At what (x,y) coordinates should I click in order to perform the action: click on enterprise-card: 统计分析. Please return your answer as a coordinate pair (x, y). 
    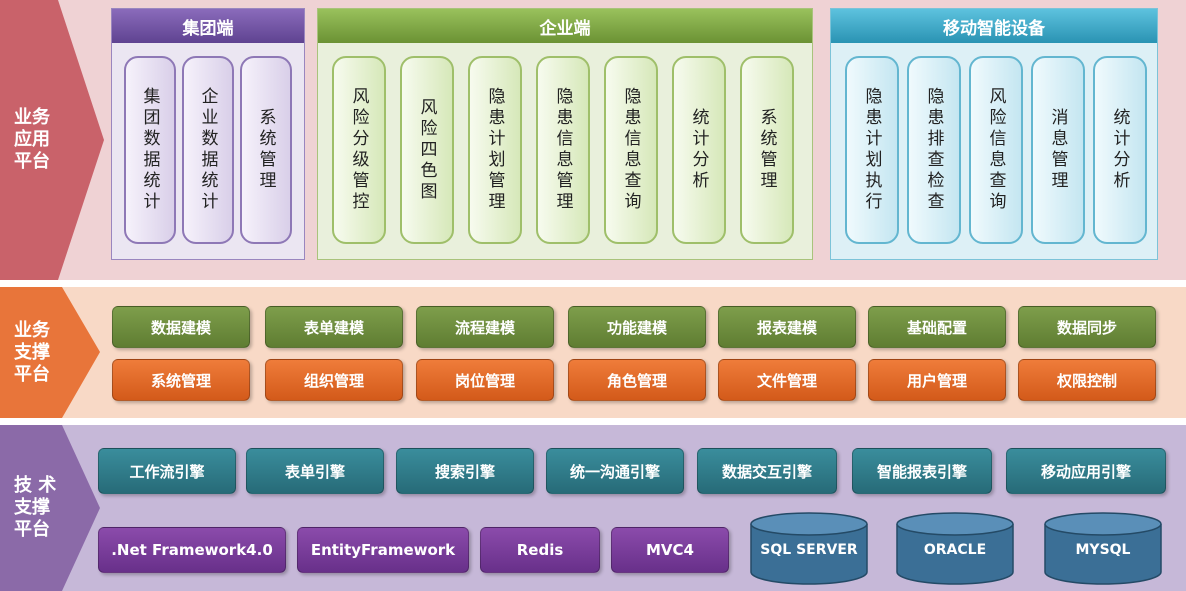
    Looking at the image, I should click on (699, 150).